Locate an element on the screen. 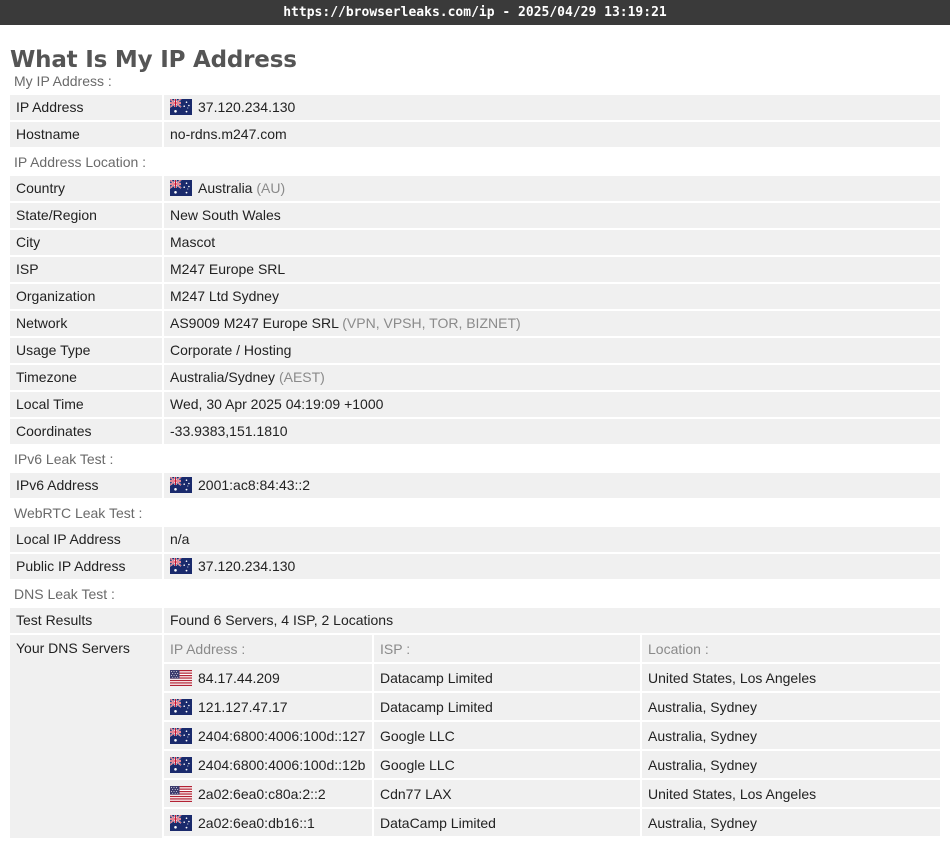 The image size is (950, 850). dns-ip-cell: 2404:6800:4006:100d::127 is located at coordinates (269, 736).